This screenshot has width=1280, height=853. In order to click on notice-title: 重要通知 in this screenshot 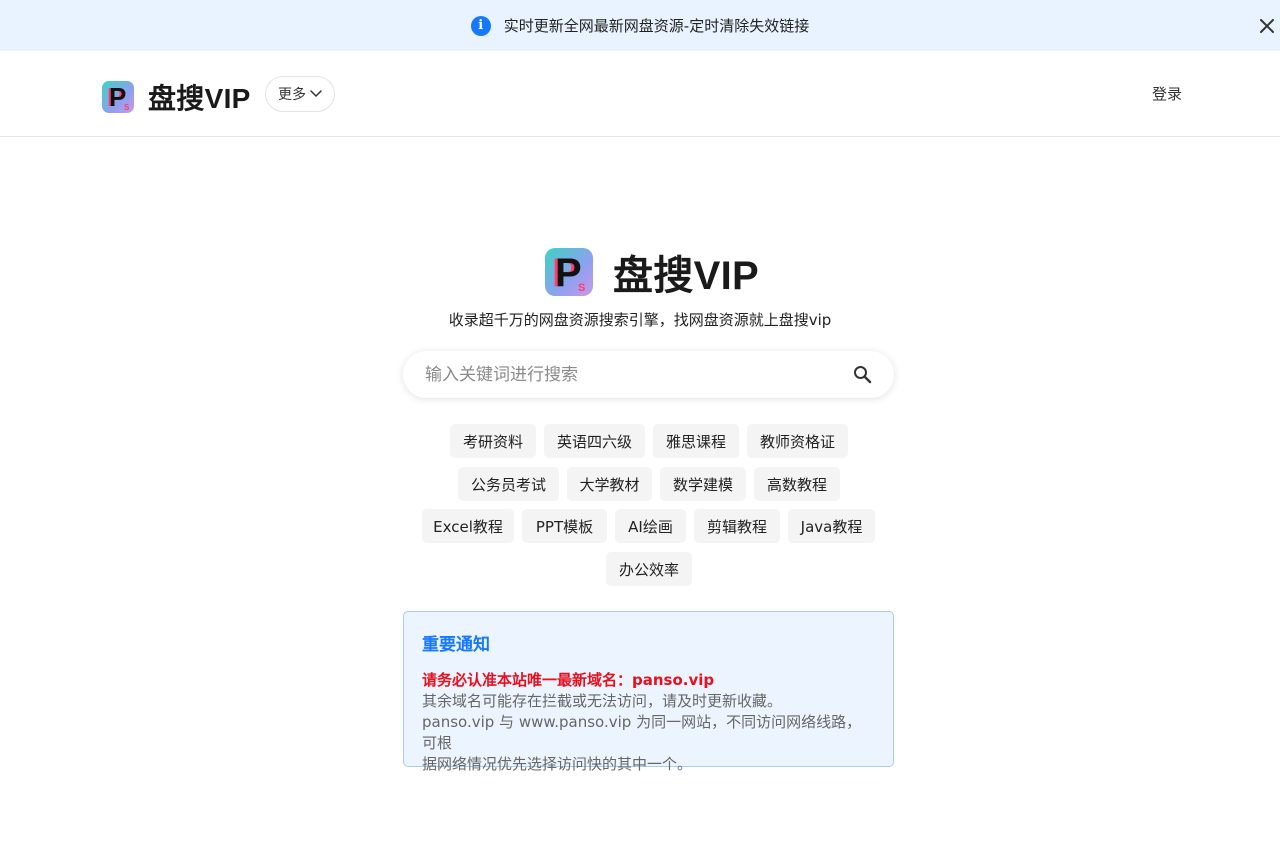, I will do `click(456, 645)`.